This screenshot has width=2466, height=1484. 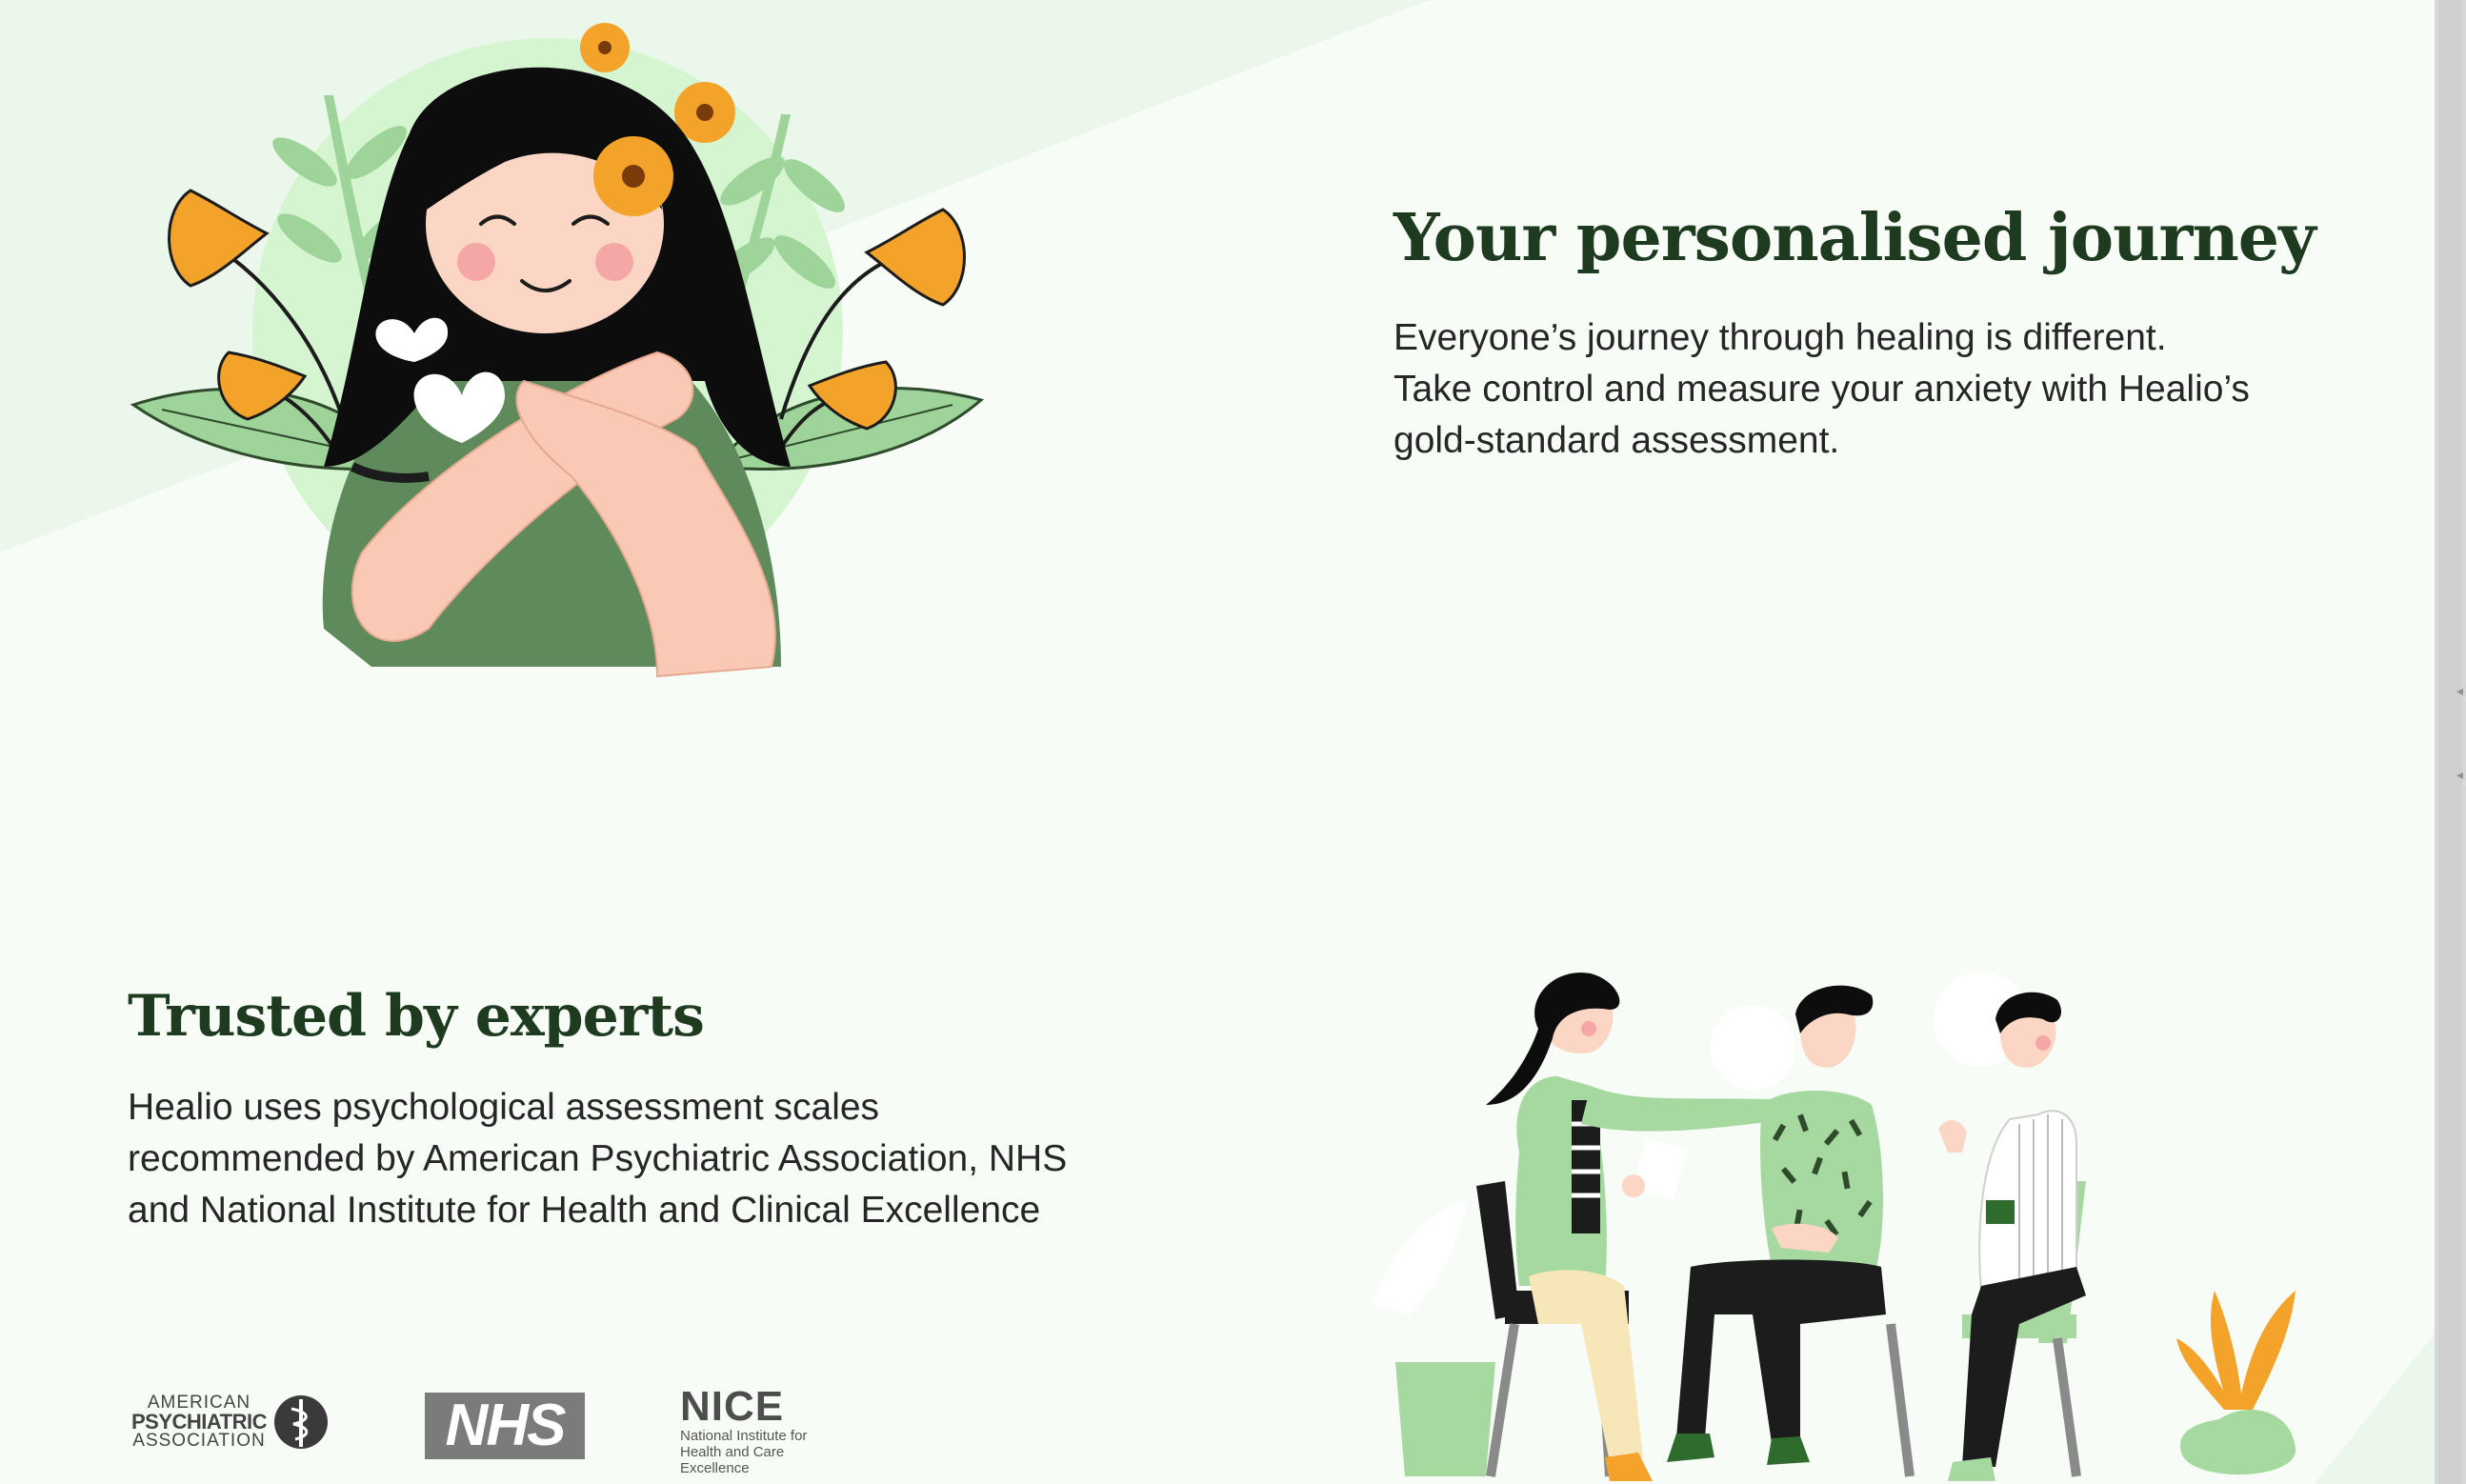 What do you see at coordinates (416, 1016) in the screenshot?
I see `experts-title: Trusted by experts` at bounding box center [416, 1016].